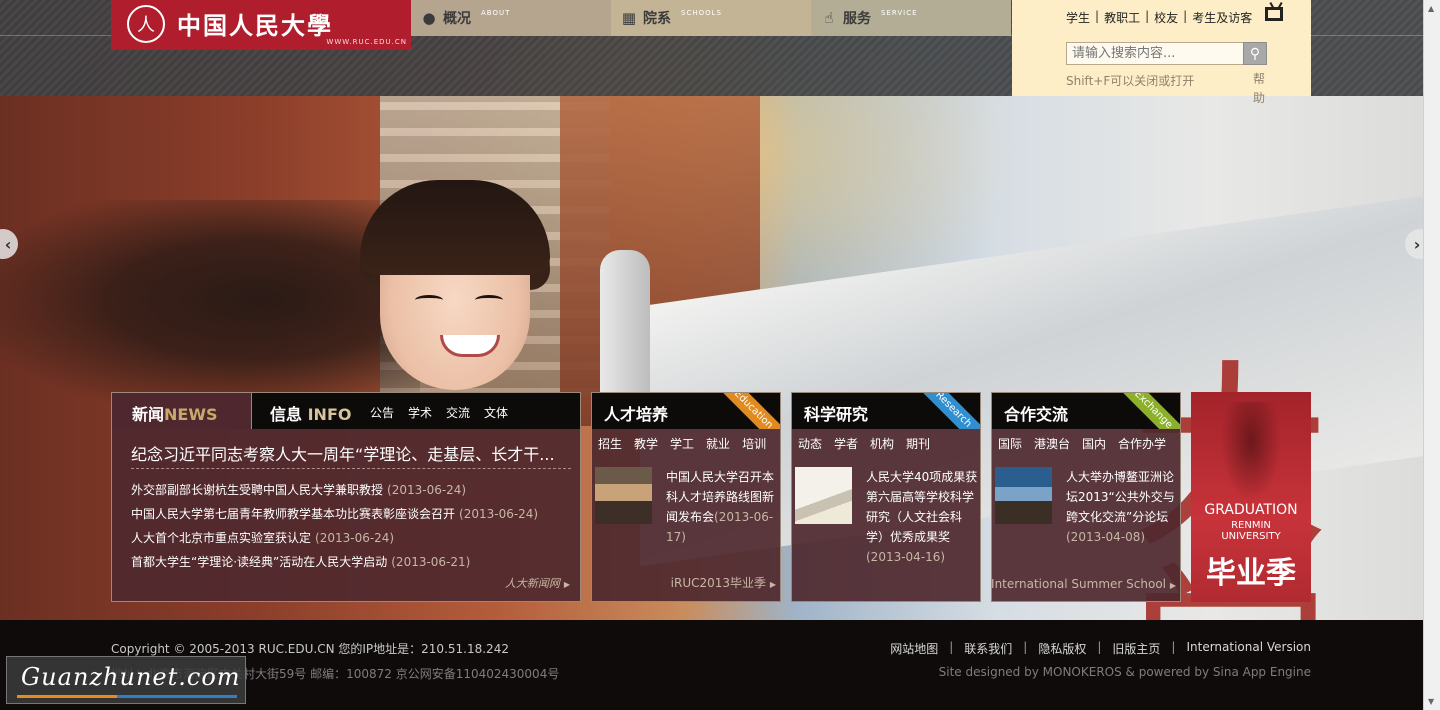 The image size is (1440, 710). What do you see at coordinates (722, 507) in the screenshot?
I see `feature-text: 中国人民大学召开本科人才培养路线图新闻发布会(2013-06-17)` at bounding box center [722, 507].